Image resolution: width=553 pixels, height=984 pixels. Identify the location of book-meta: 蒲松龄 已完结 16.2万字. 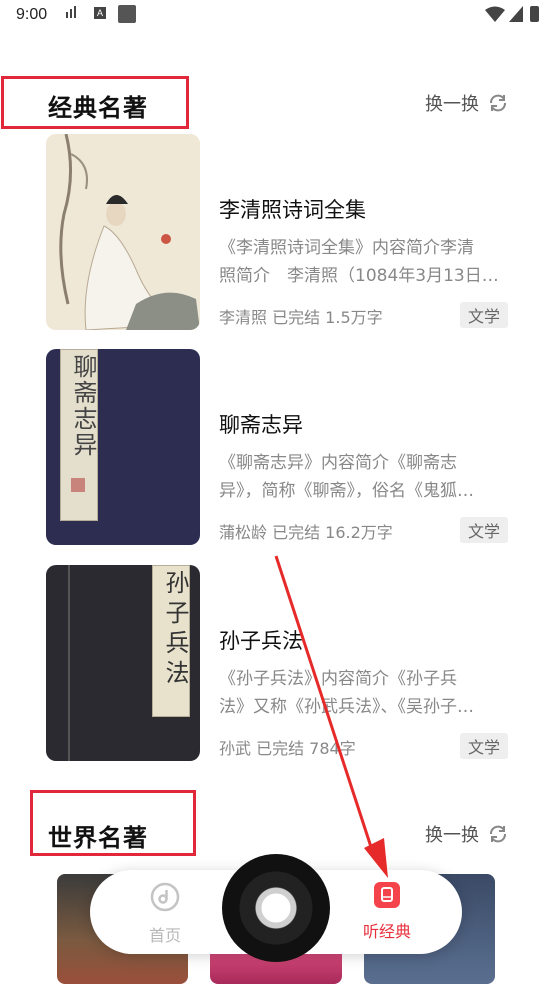
(306, 532).